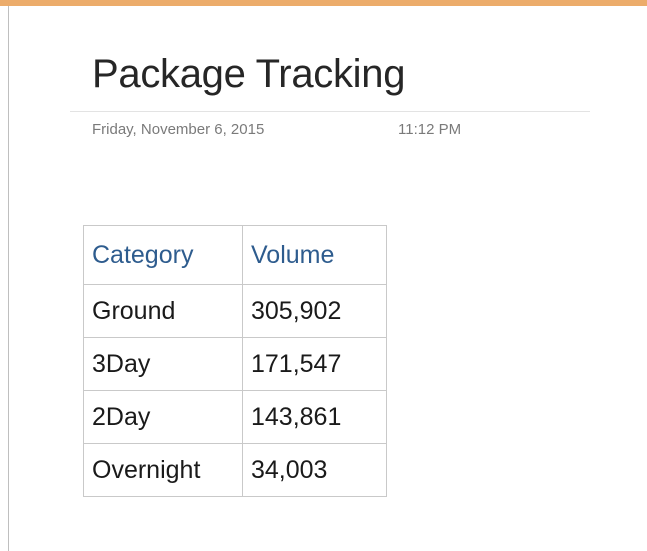 Image resolution: width=647 pixels, height=551 pixels. I want to click on column-header-category: Category, so click(163, 255).